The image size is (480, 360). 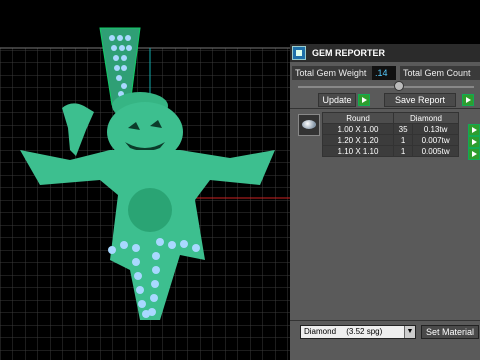 I want to click on material-selected: Diamond, so click(x=320, y=331).